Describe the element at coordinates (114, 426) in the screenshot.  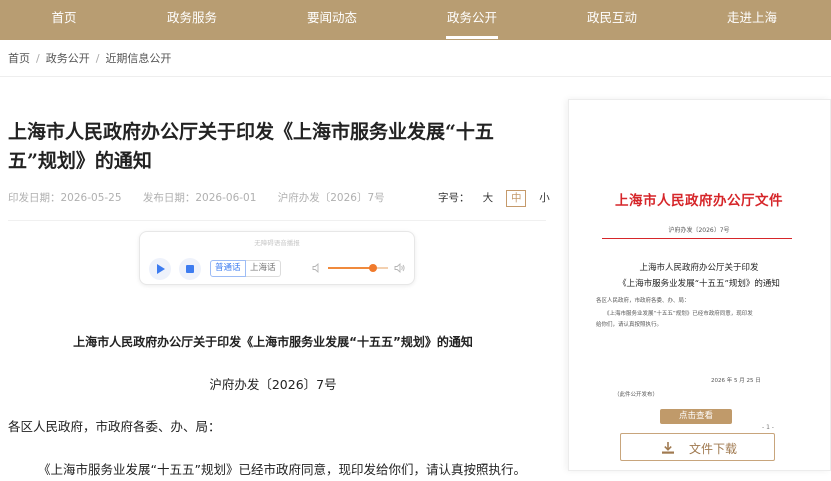
I see `document-salutation: 各区人民政府，市政府各委、办、局：` at that location.